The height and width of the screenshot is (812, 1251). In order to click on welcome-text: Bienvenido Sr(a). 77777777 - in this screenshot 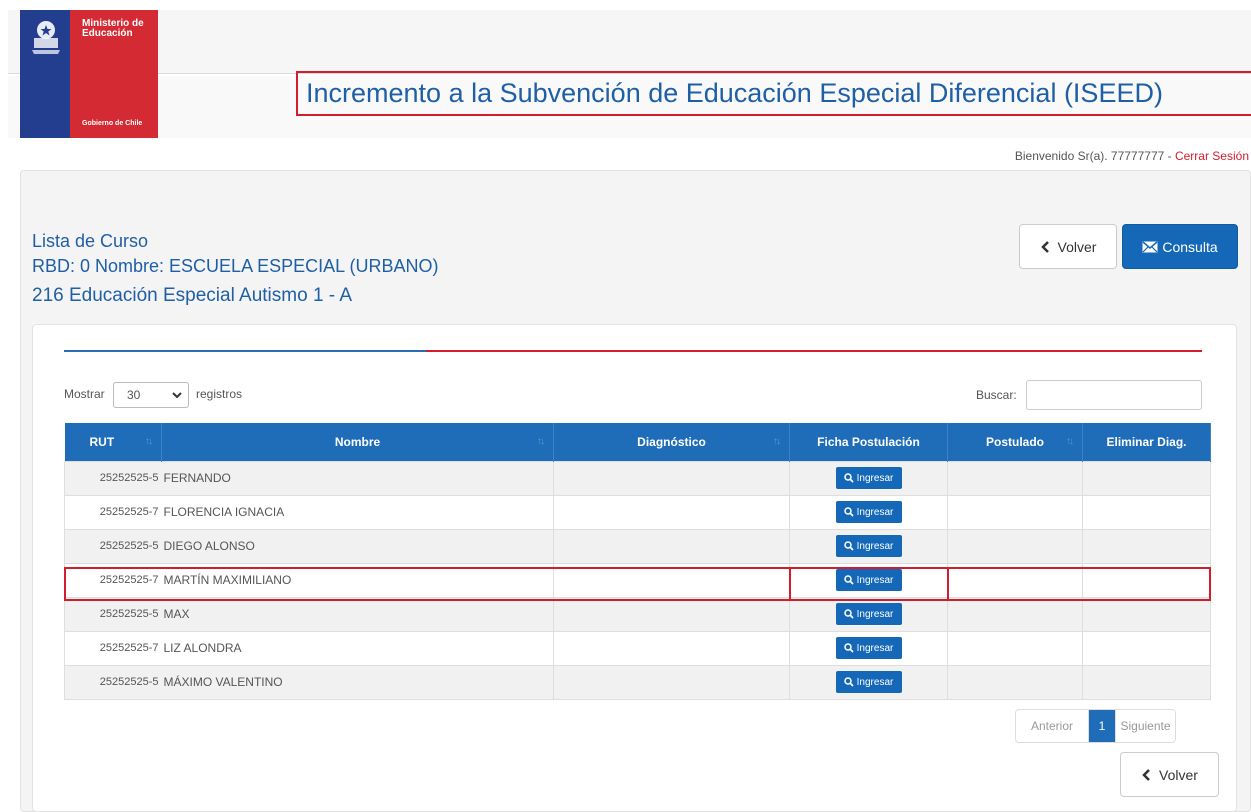, I will do `click(1094, 156)`.